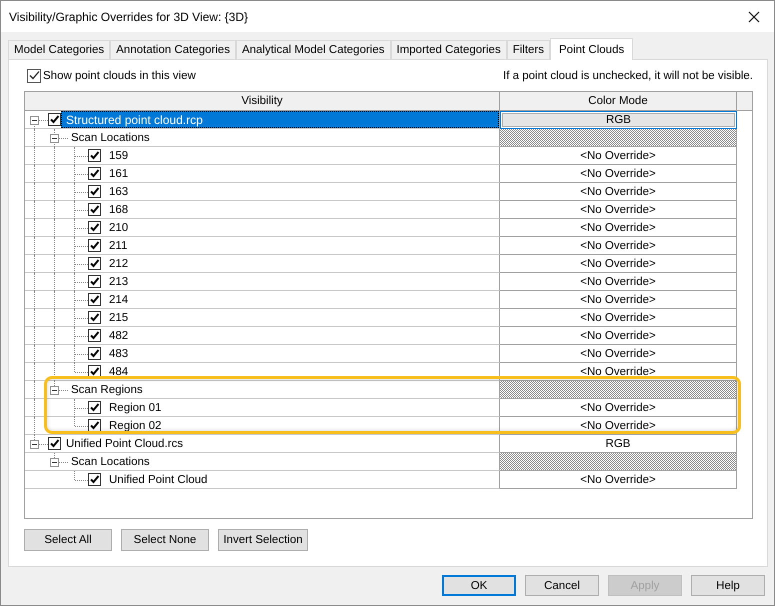 The width and height of the screenshot is (775, 606). Describe the element at coordinates (301, 353) in the screenshot. I see `tree-item: 483` at that location.